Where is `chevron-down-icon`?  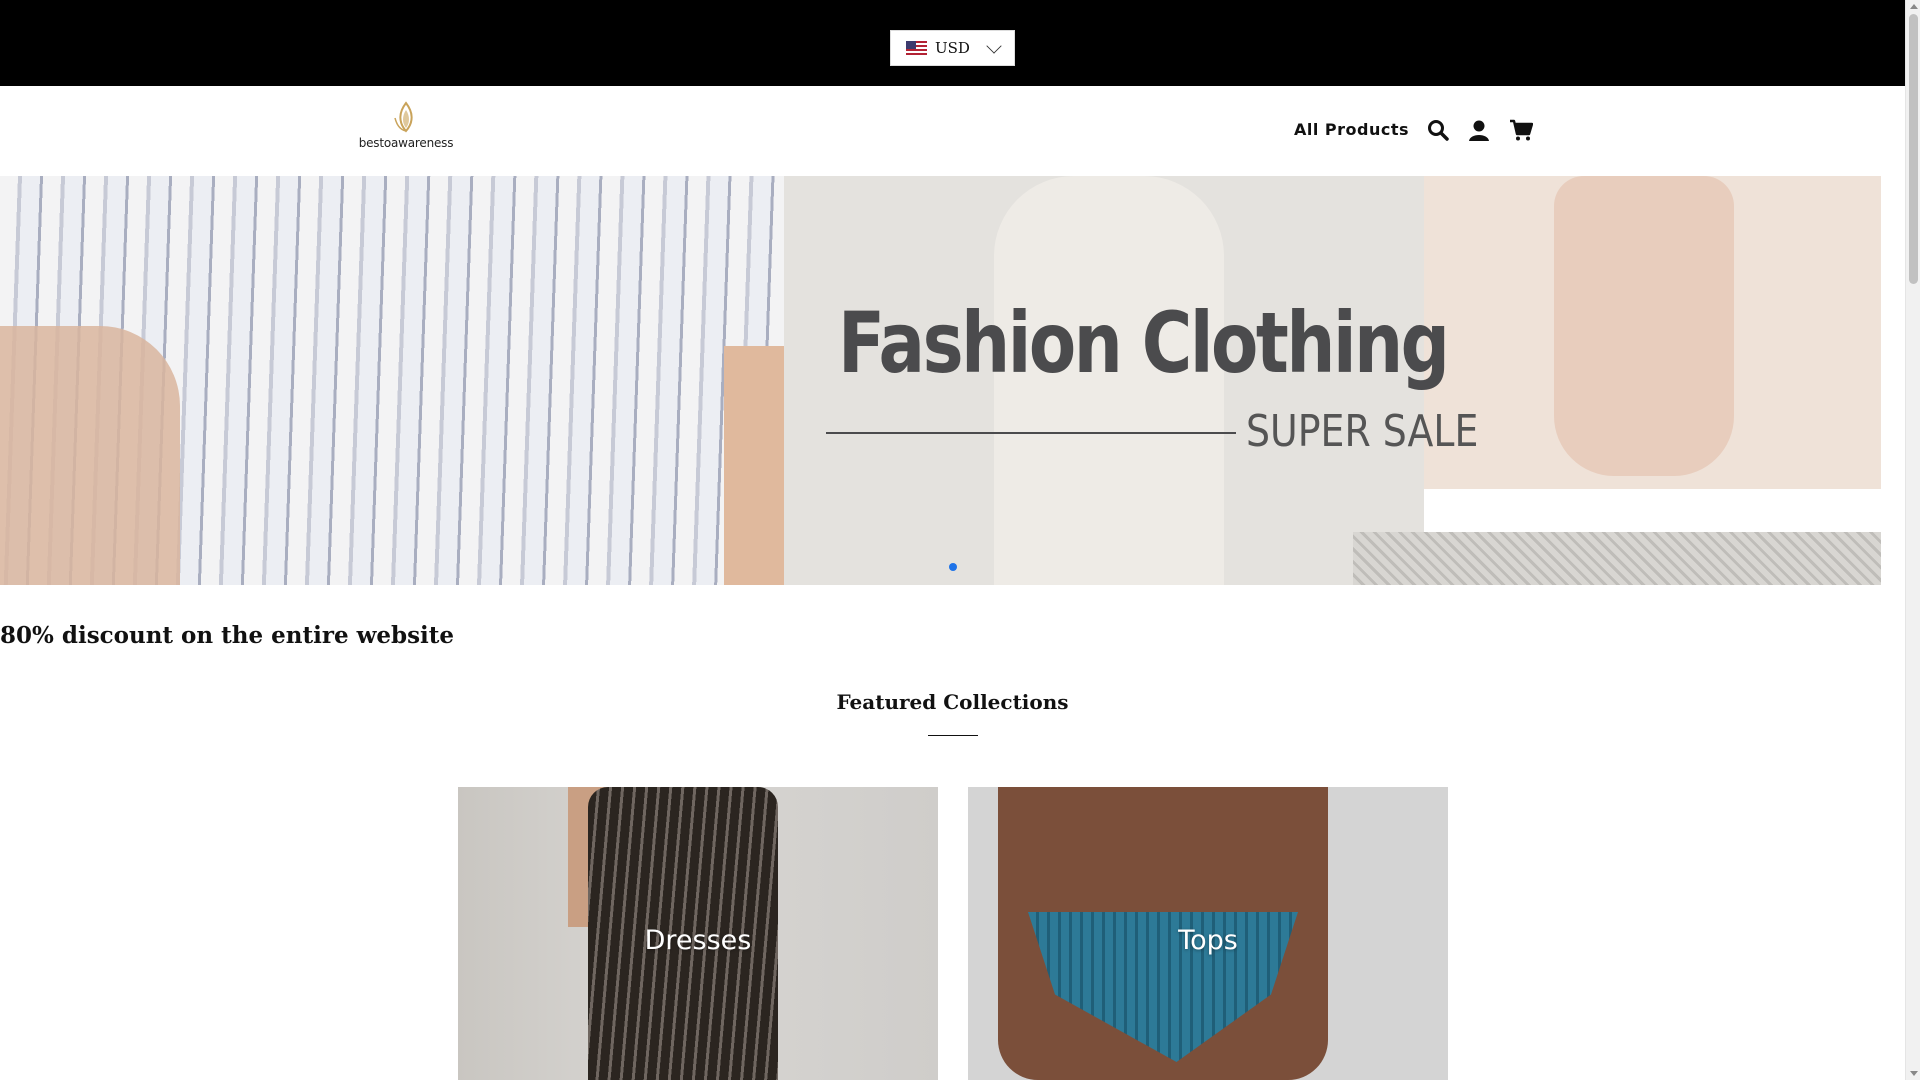 chevron-down-icon is located at coordinates (994, 46).